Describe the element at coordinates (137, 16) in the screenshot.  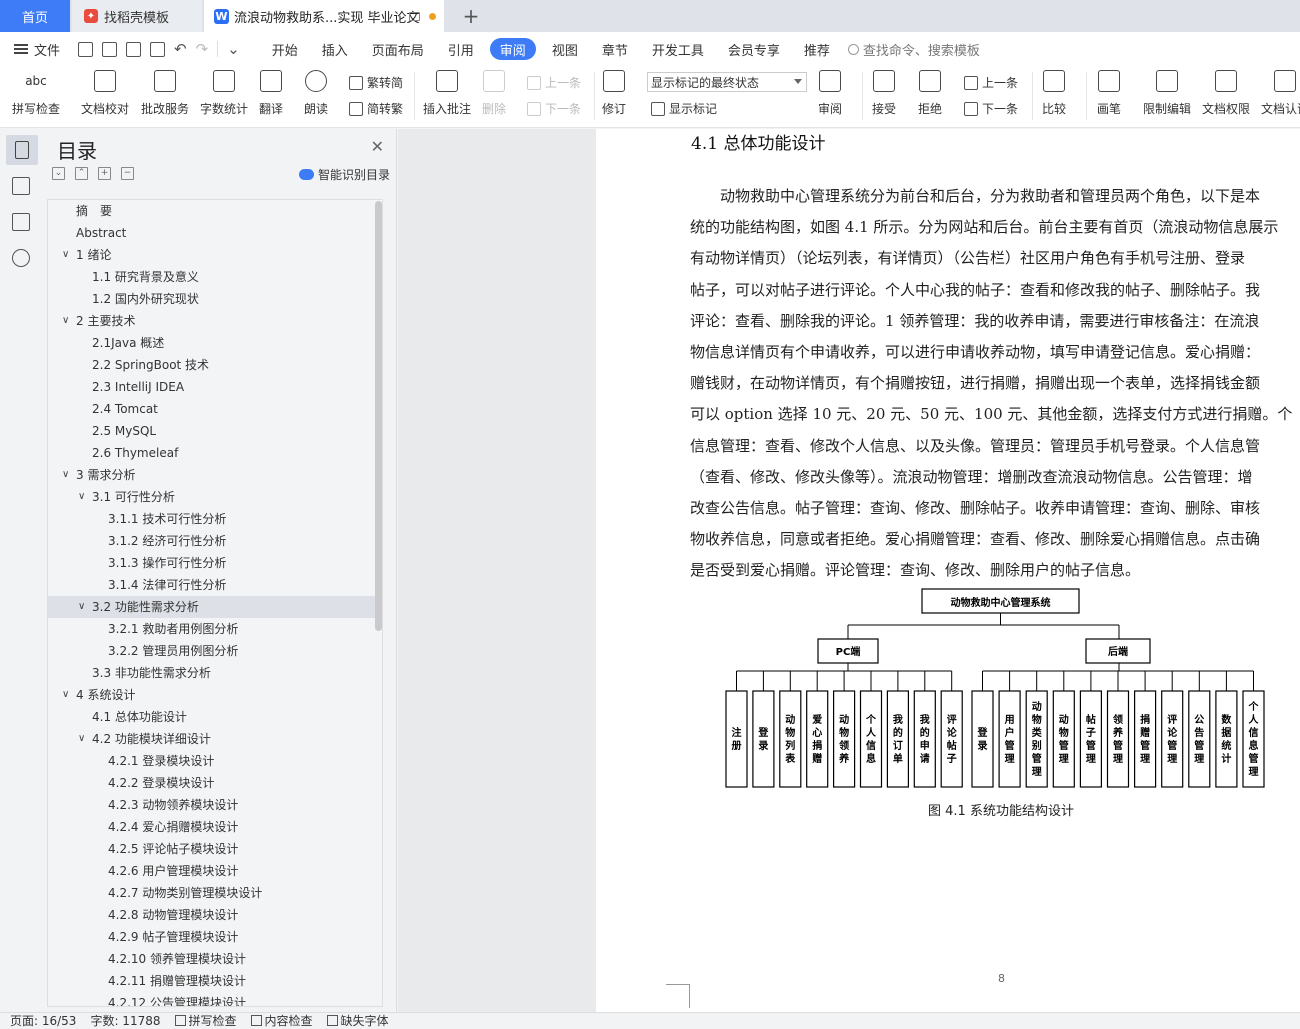
I see `tab-template-store: ✦ 找稻壳模板` at that location.